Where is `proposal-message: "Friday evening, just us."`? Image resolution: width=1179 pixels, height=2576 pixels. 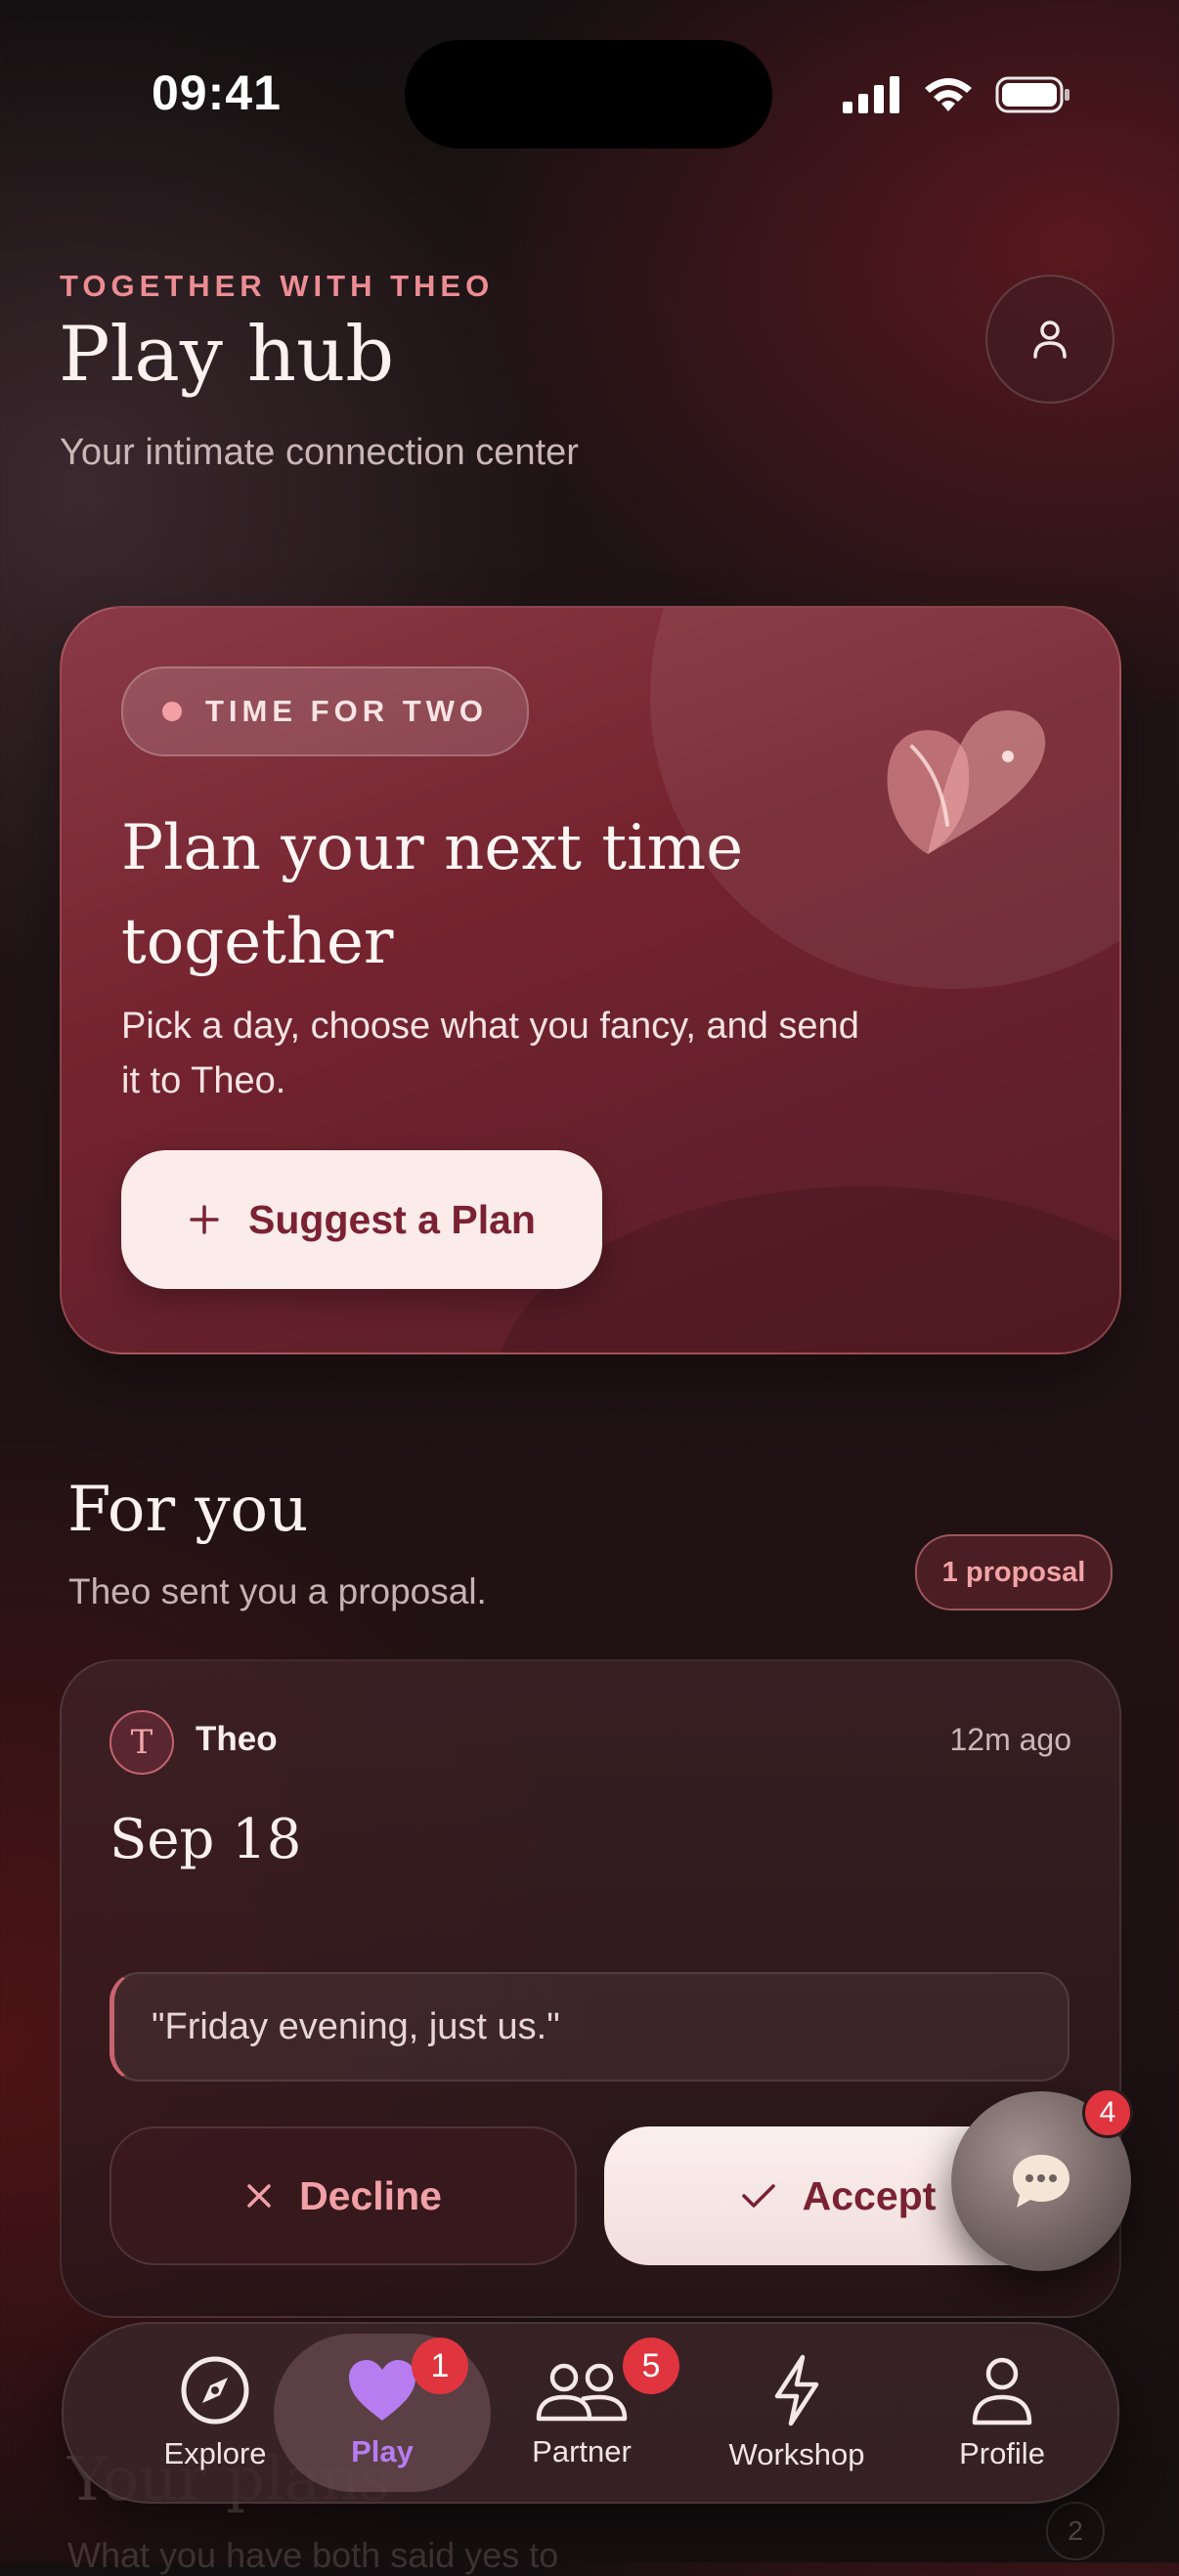 proposal-message: "Friday evening, just us." is located at coordinates (589, 2027).